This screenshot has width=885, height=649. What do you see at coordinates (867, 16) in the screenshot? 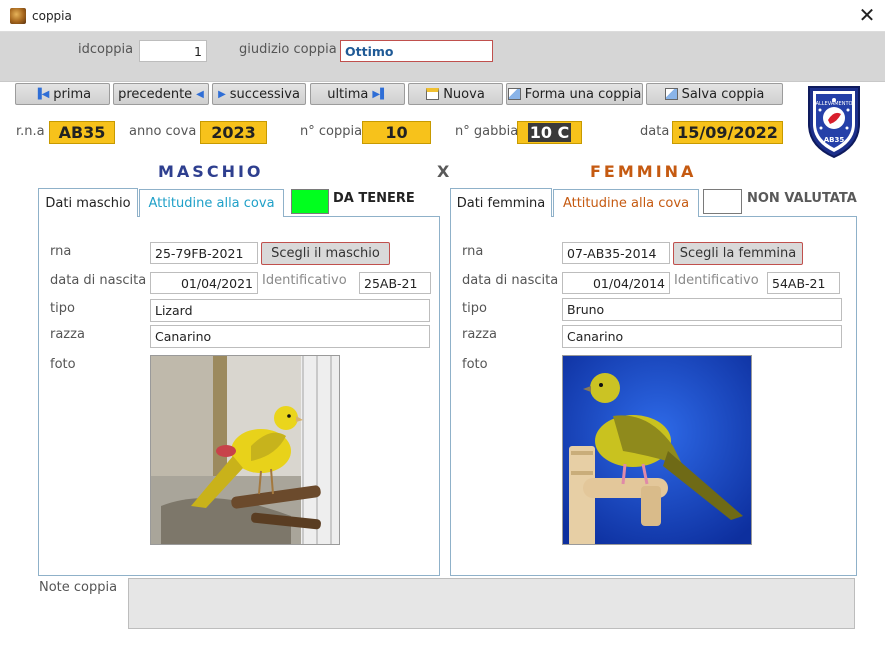
I see `close-button: ✕` at bounding box center [867, 16].